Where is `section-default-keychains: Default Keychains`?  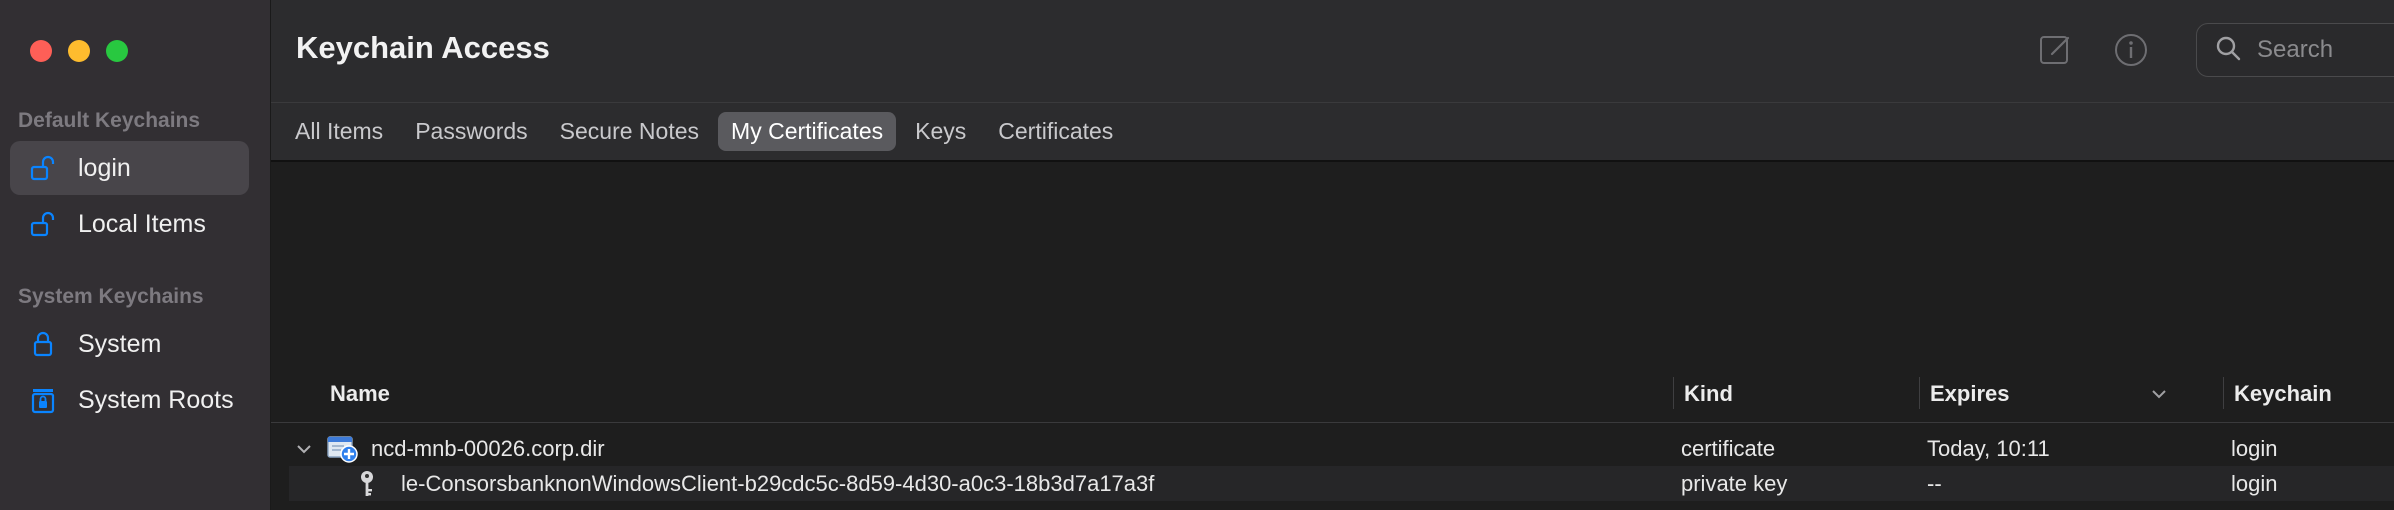 section-default-keychains: Default Keychains is located at coordinates (109, 120).